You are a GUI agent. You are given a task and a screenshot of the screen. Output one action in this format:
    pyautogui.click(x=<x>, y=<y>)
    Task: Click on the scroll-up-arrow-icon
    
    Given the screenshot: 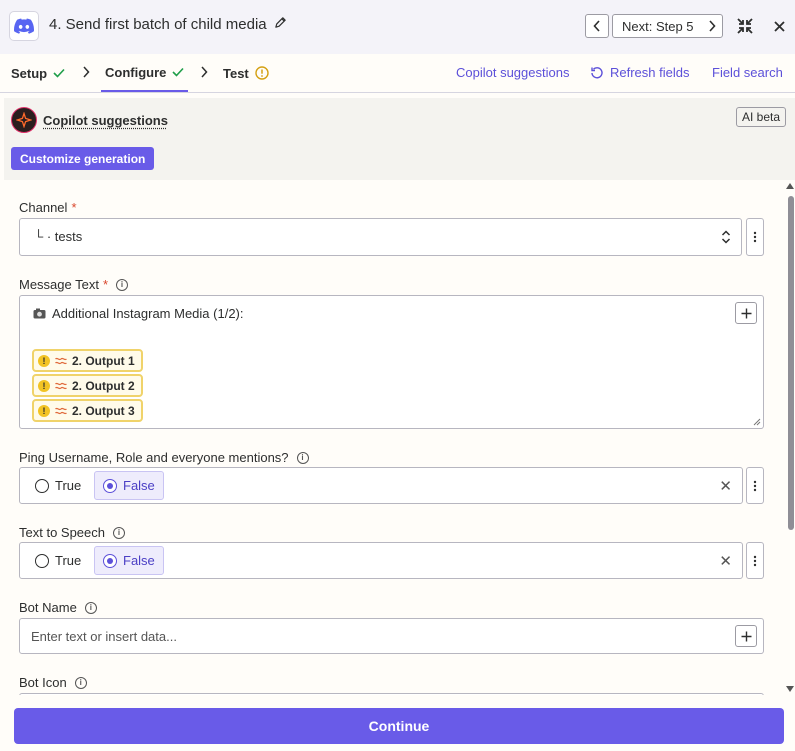 What is the action you would take?
    pyautogui.click(x=790, y=186)
    